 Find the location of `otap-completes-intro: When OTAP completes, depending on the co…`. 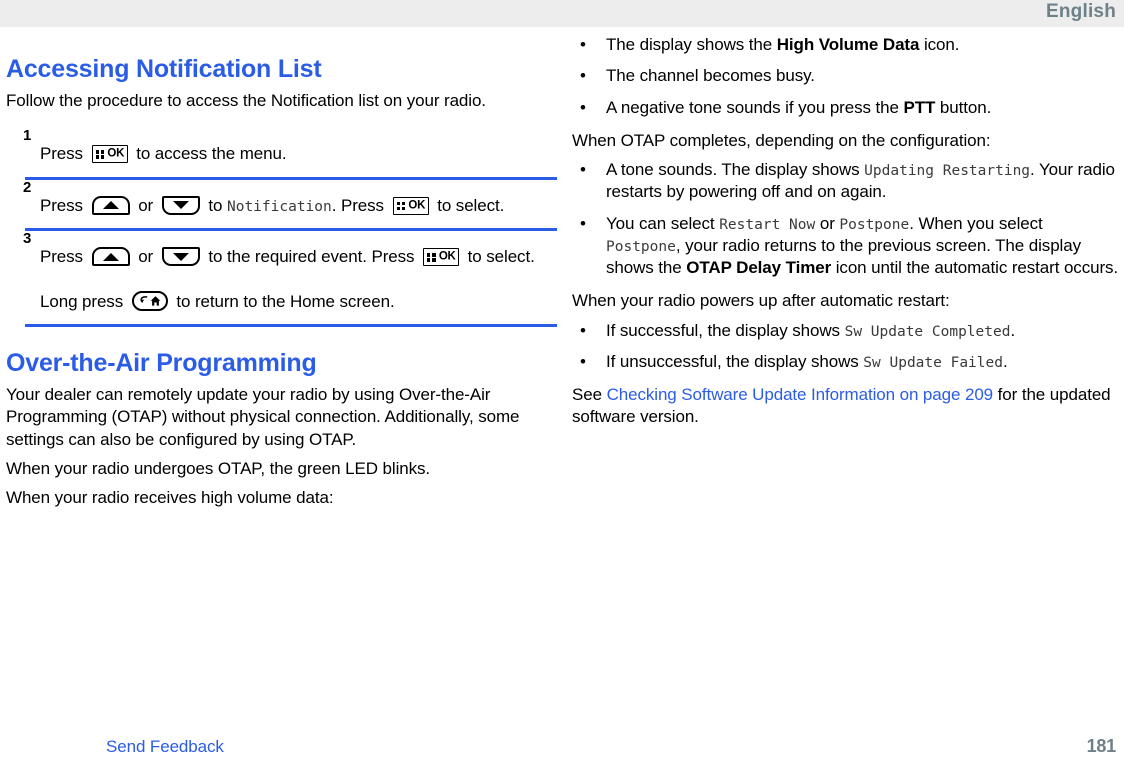

otap-completes-intro: When OTAP completes, depending on the co… is located at coordinates (781, 140).